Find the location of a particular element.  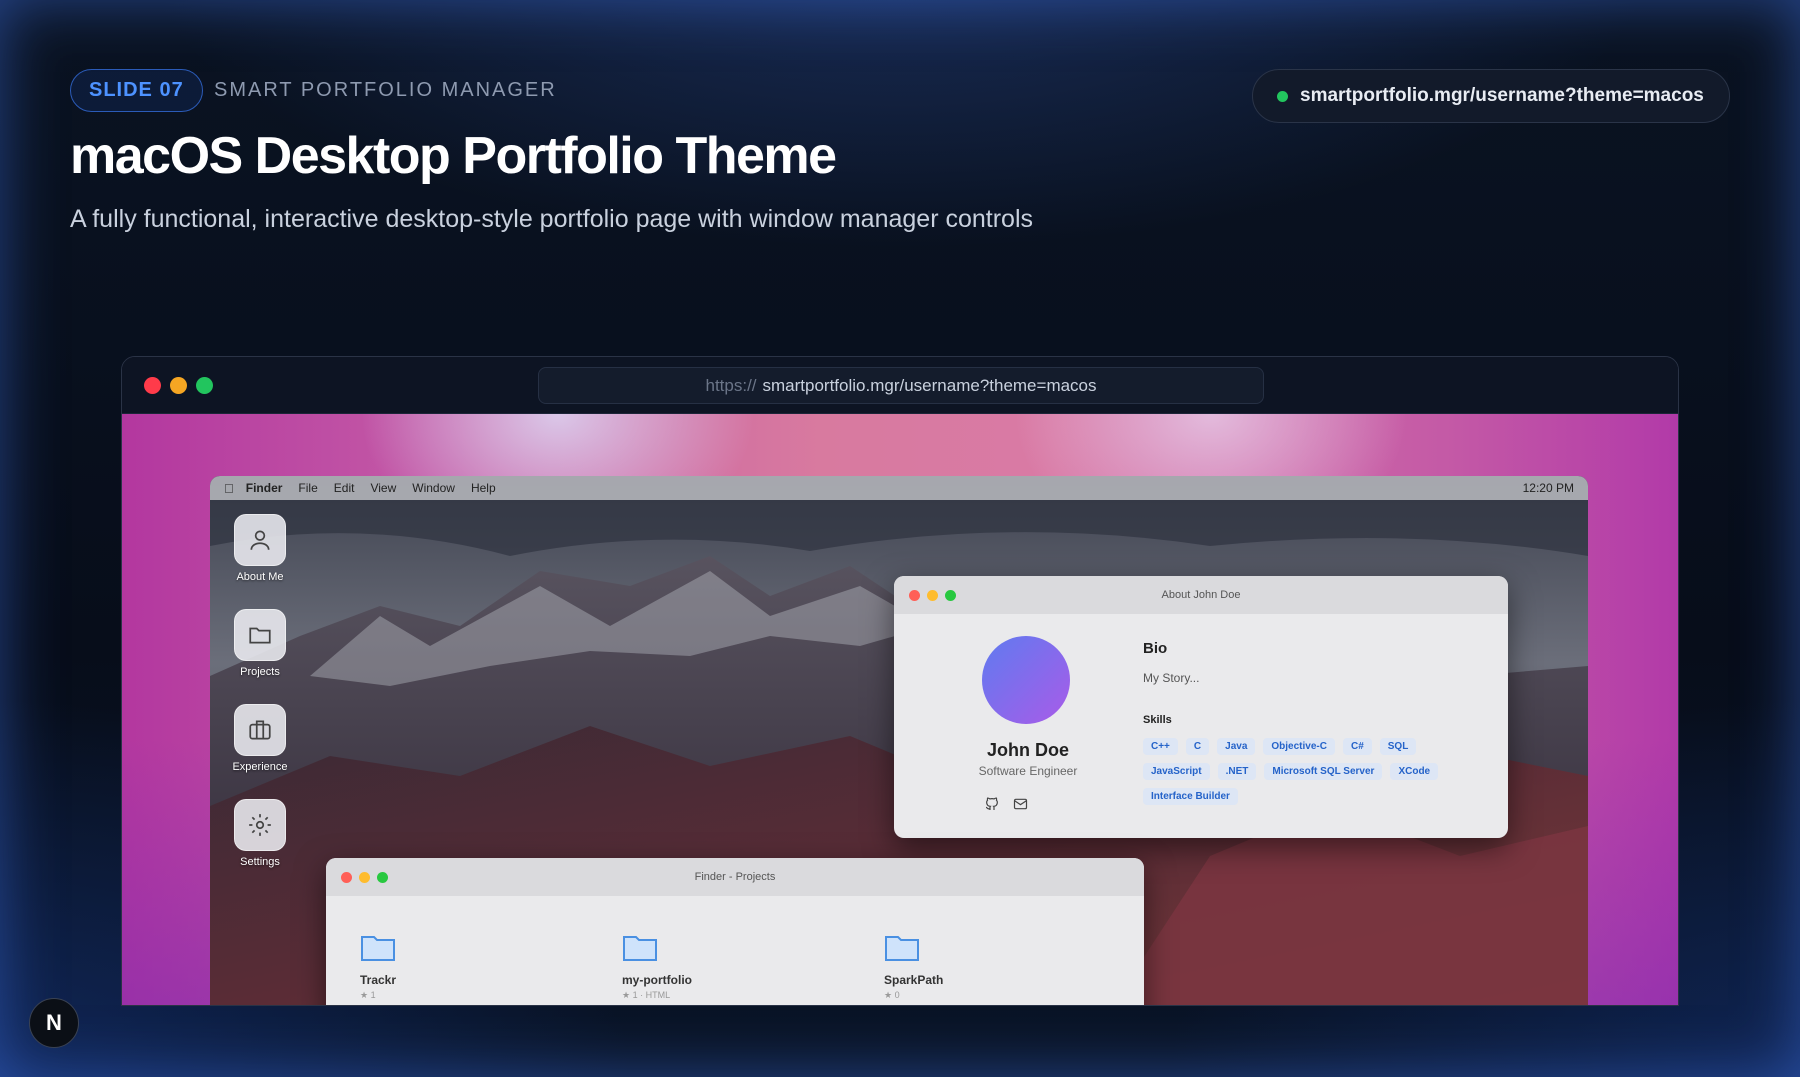

desktop-item-label: Experience is located at coordinates (260, 767).